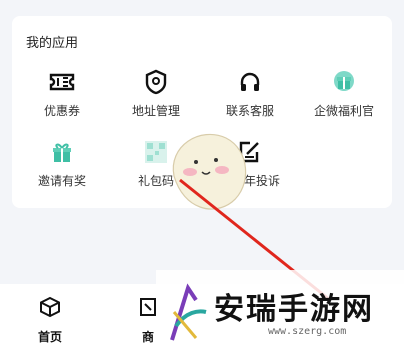 The width and height of the screenshot is (404, 347). I want to click on watermark-logo-icon, so click(188, 312).